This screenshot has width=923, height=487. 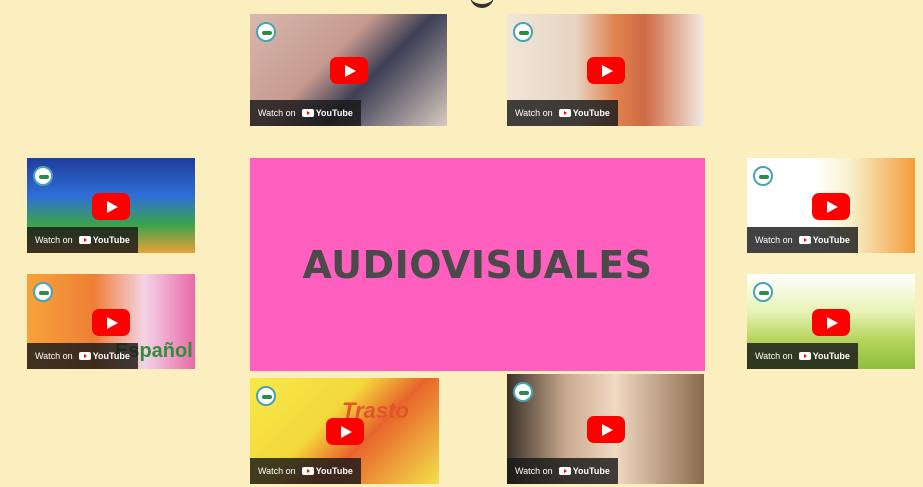 I want to click on decorative-stroke, so click(x=482, y=4).